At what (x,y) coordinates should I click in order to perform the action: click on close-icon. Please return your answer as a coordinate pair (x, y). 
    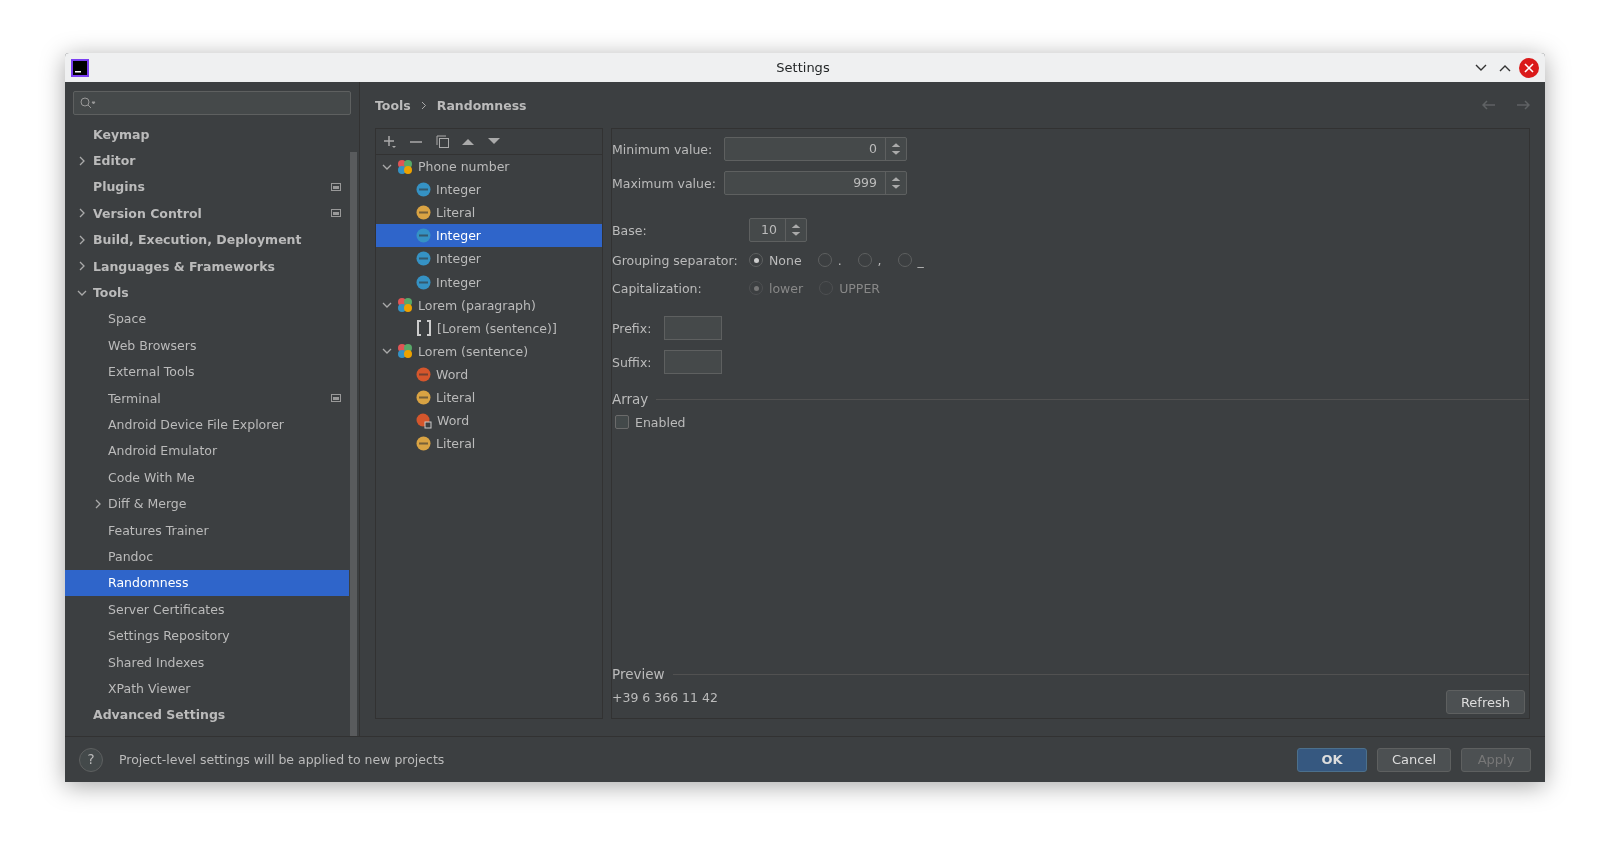
    Looking at the image, I should click on (1529, 67).